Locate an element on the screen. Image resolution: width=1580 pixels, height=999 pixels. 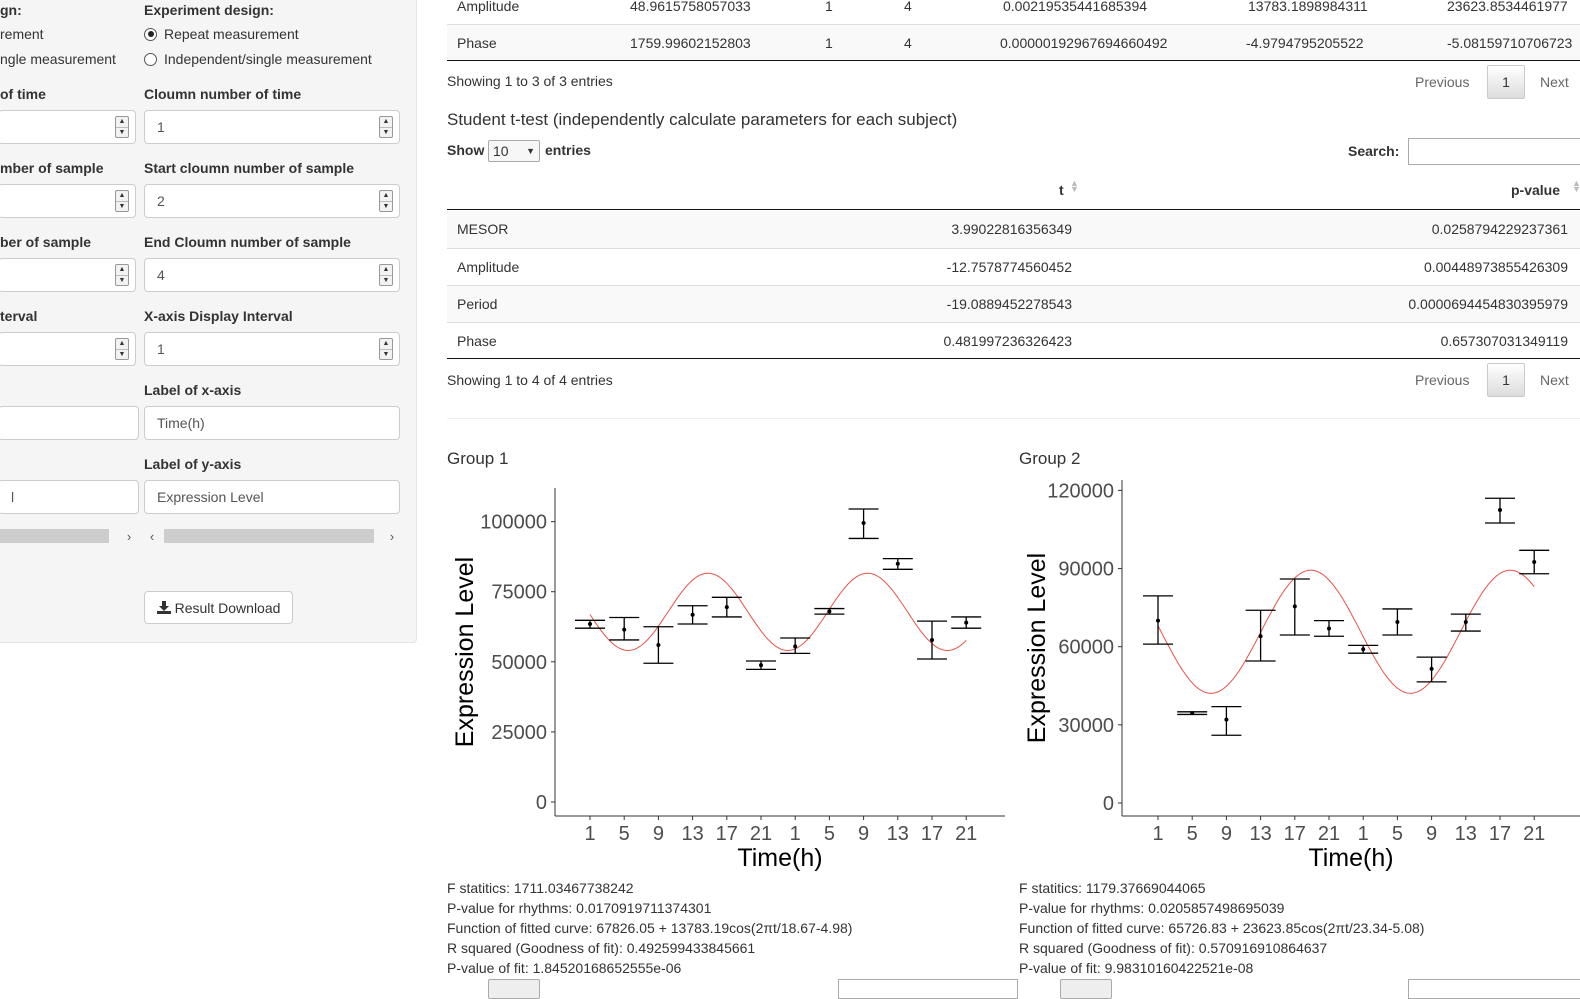
radio-repeat-left: rement is located at coordinates (22, 34).